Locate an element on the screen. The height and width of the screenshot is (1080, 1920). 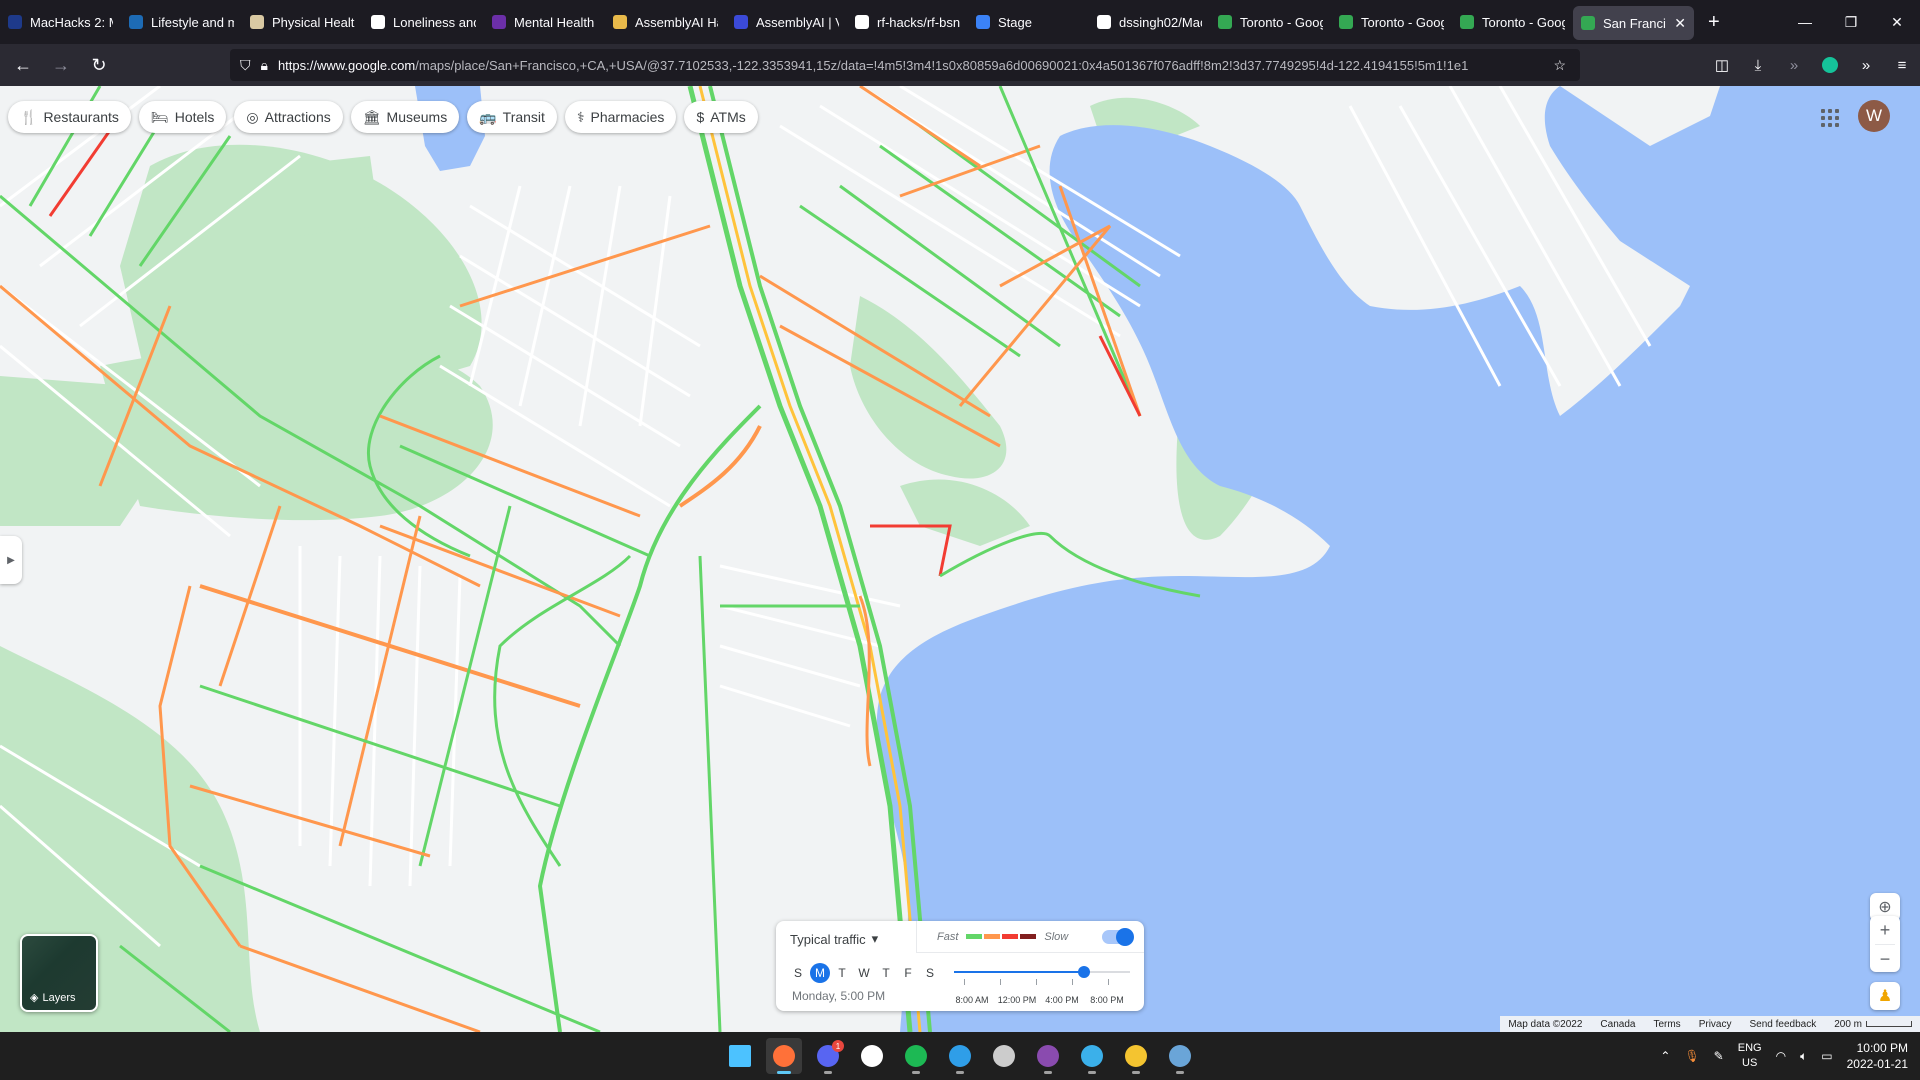
time-label: 12:00 PM is located at coordinates (1017, 1000).